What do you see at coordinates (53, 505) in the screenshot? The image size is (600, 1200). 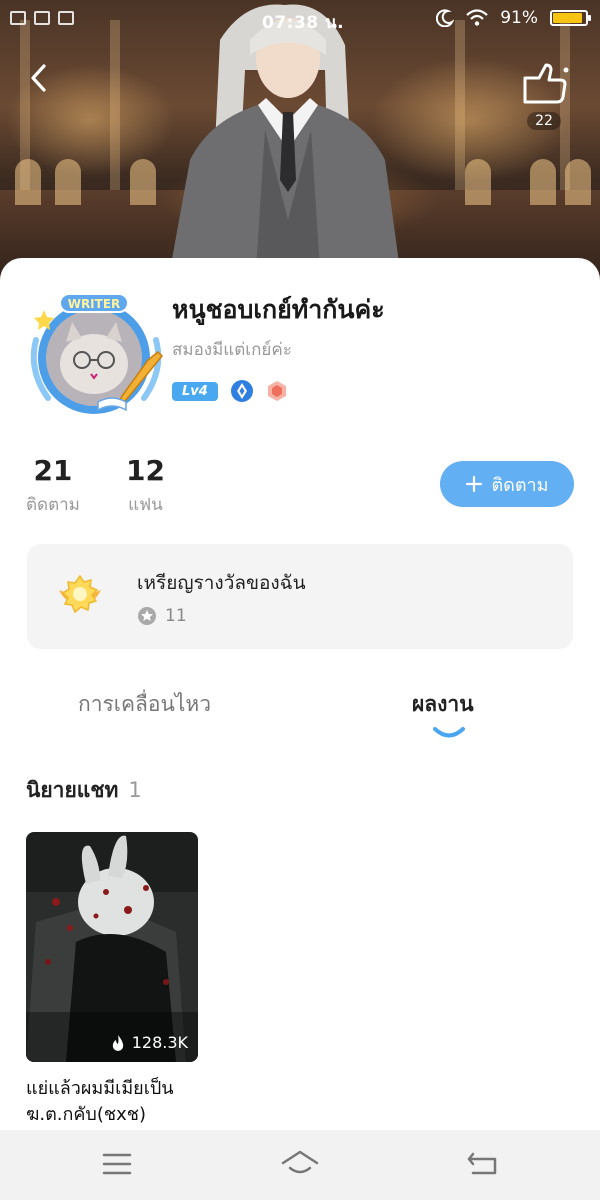 I see `following-label: ติดตาม` at bounding box center [53, 505].